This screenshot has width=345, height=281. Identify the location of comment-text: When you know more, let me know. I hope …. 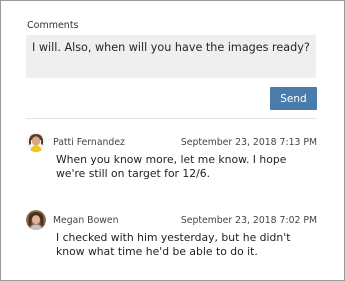
(171, 166).